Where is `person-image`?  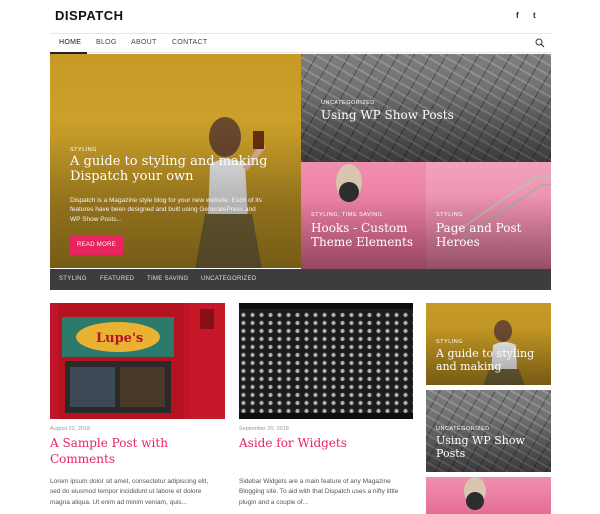
person-image is located at coordinates (475, 493).